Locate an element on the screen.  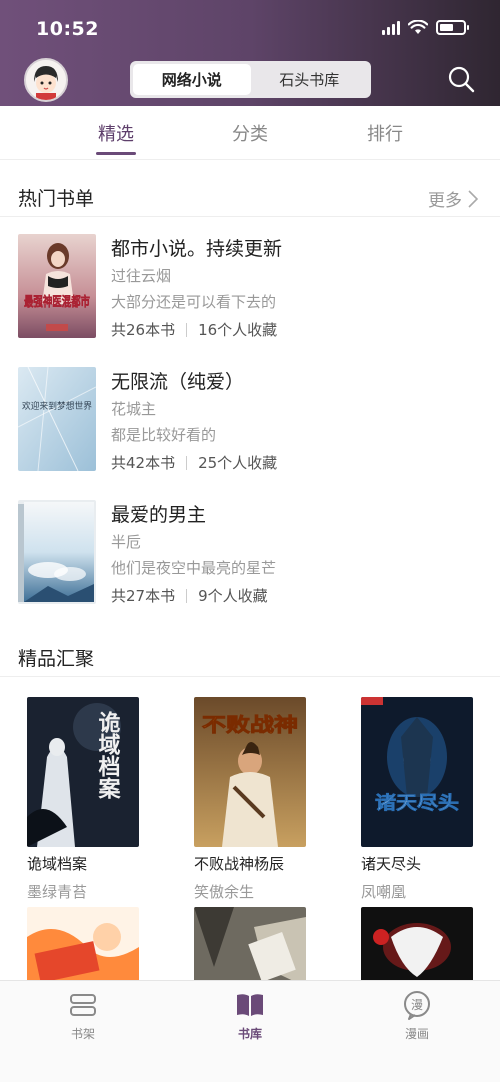
tab-rankings: 排行 is located at coordinates (385, 133).